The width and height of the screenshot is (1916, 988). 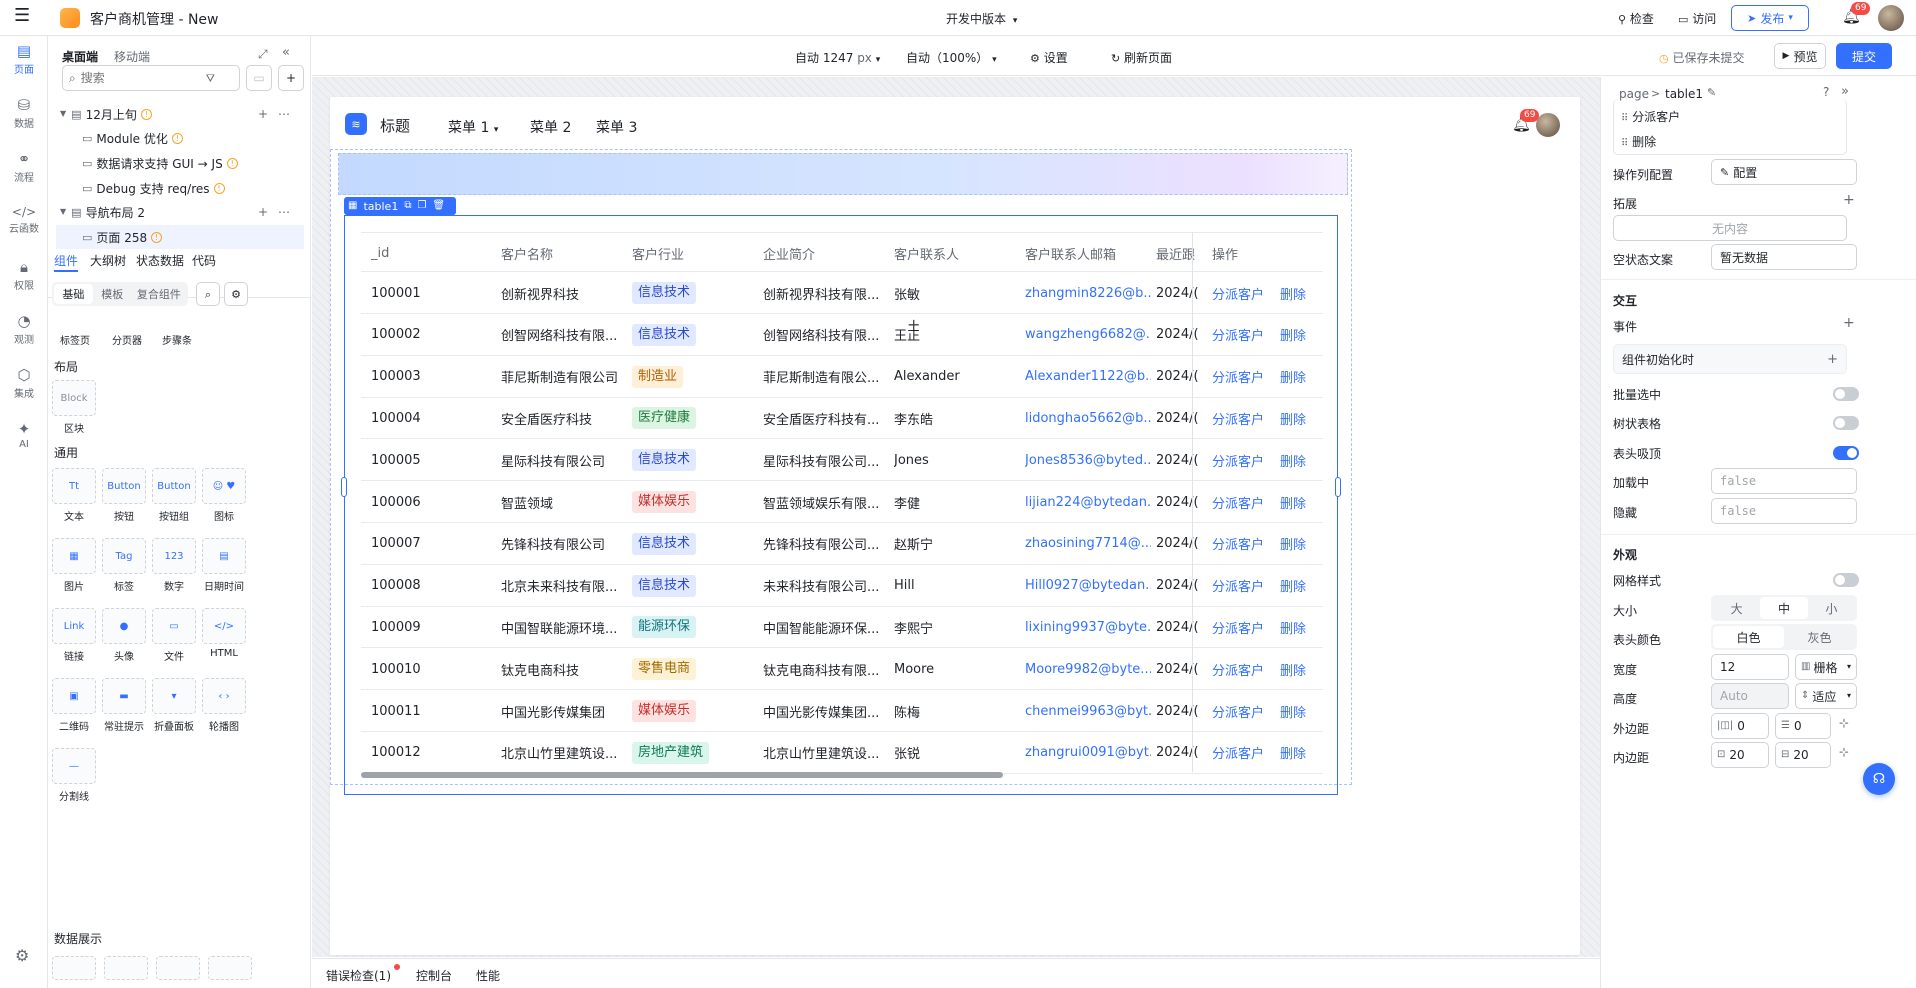 What do you see at coordinates (1844, 723) in the screenshot?
I see `link-spacing-icon: ⊹` at bounding box center [1844, 723].